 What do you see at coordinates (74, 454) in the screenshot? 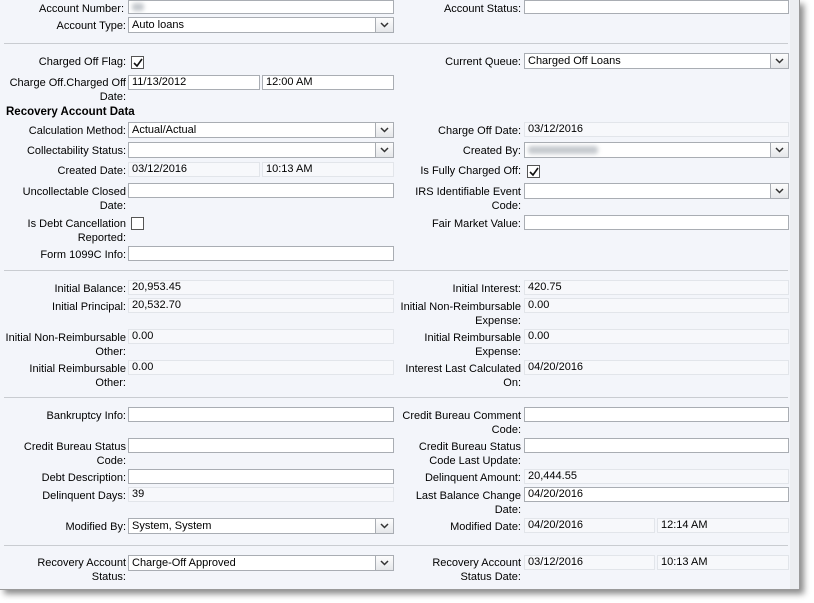
I see `credit-bureau-status-label: Credit Bureau Status Code:` at bounding box center [74, 454].